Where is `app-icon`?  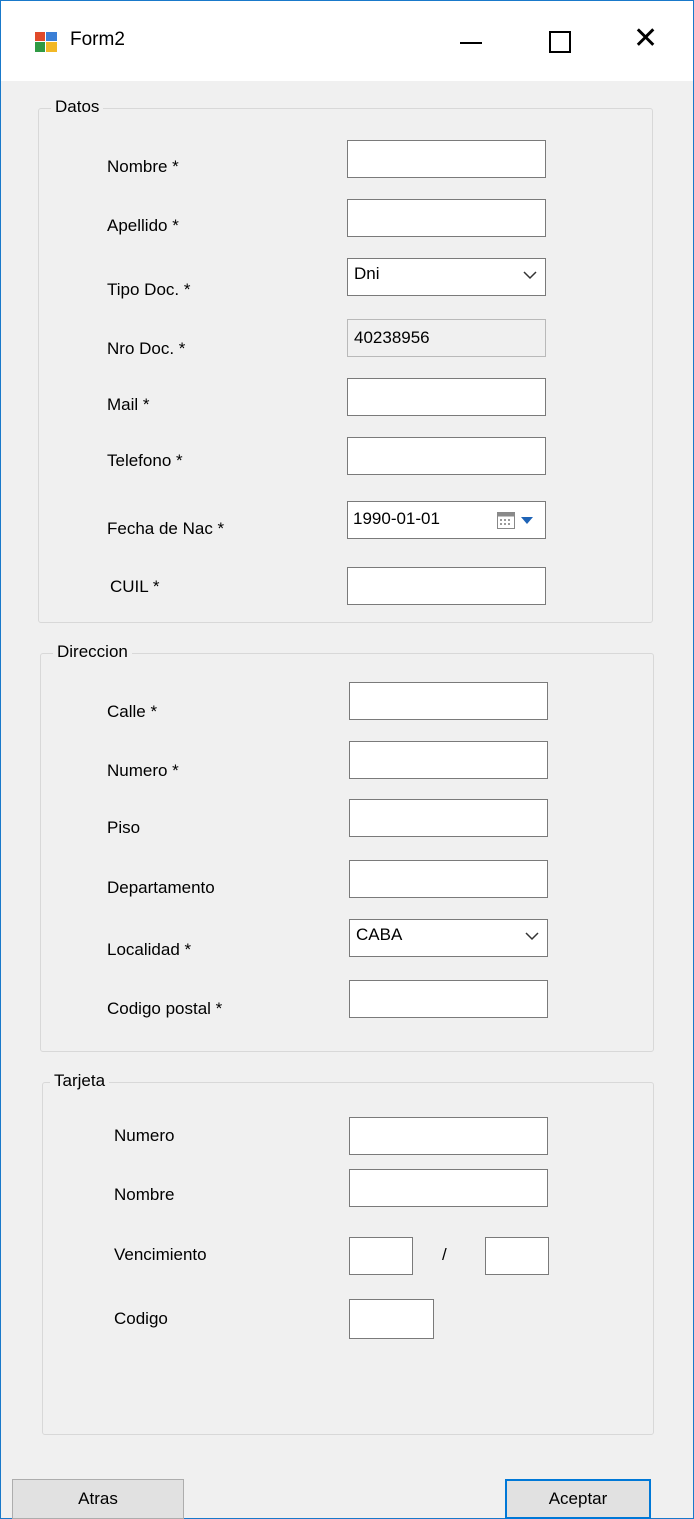 app-icon is located at coordinates (46, 42).